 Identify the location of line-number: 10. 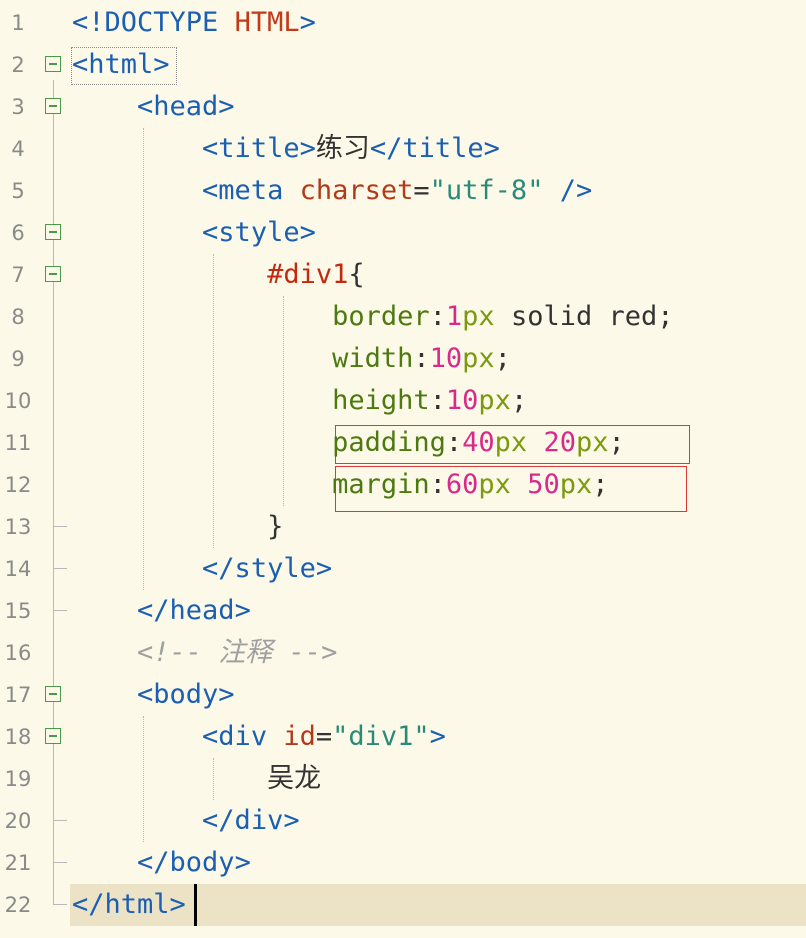
(18, 401).